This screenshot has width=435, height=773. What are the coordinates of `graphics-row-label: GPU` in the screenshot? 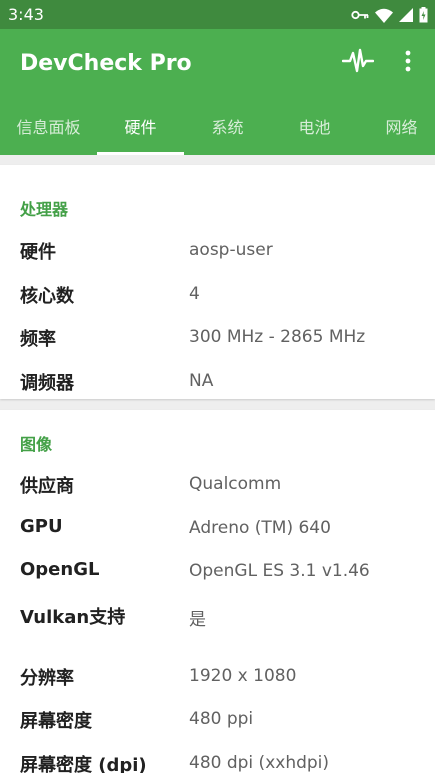 It's located at (41, 526).